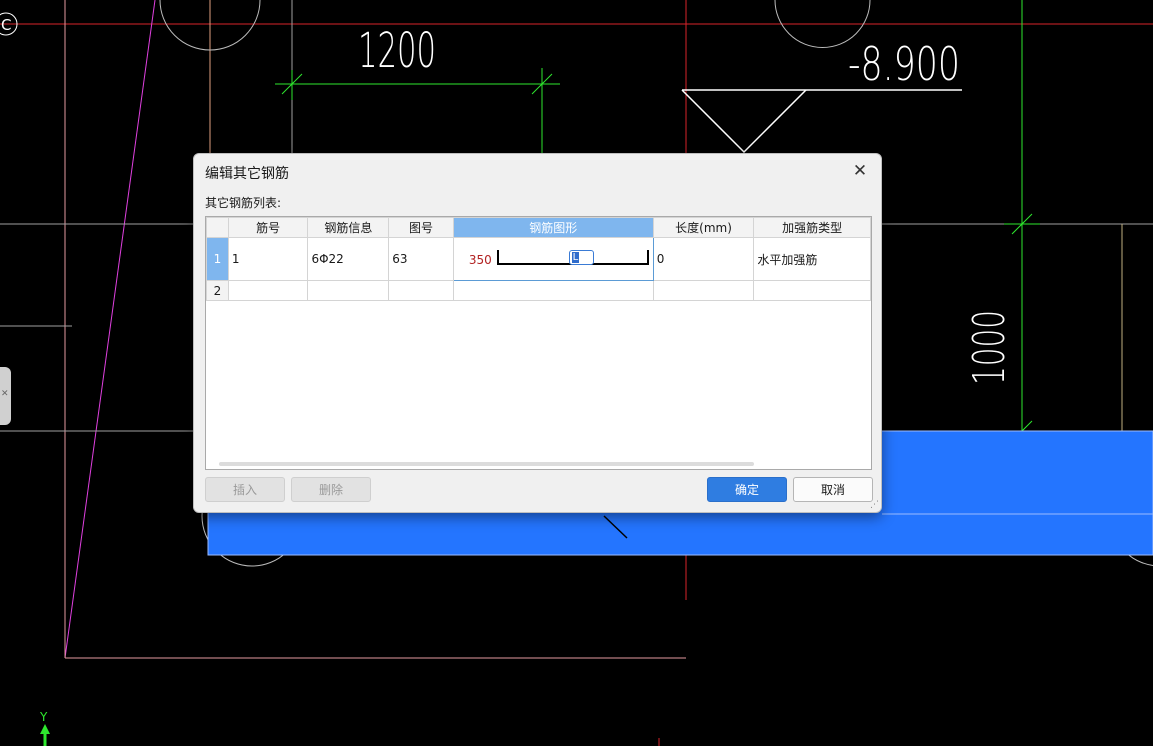  What do you see at coordinates (480, 260) in the screenshot?
I see `shape-dimension-value: 350` at bounding box center [480, 260].